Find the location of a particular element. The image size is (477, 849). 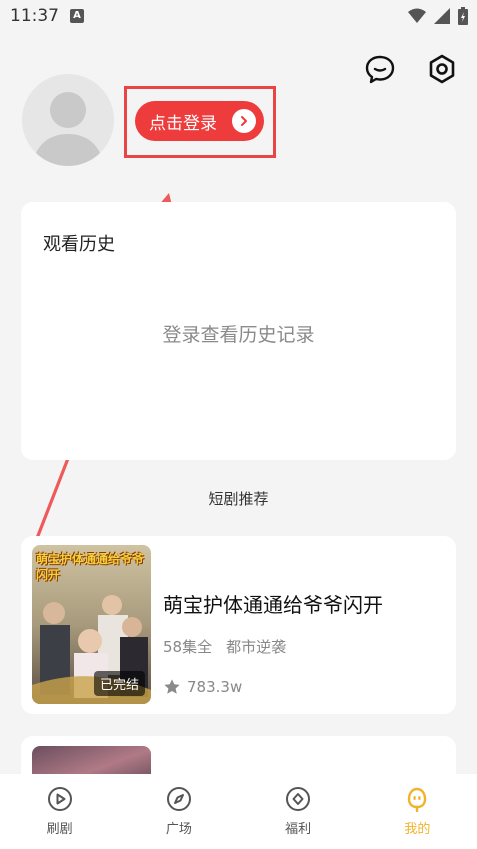

drama-genre: 都市逆袭 is located at coordinates (256, 647).